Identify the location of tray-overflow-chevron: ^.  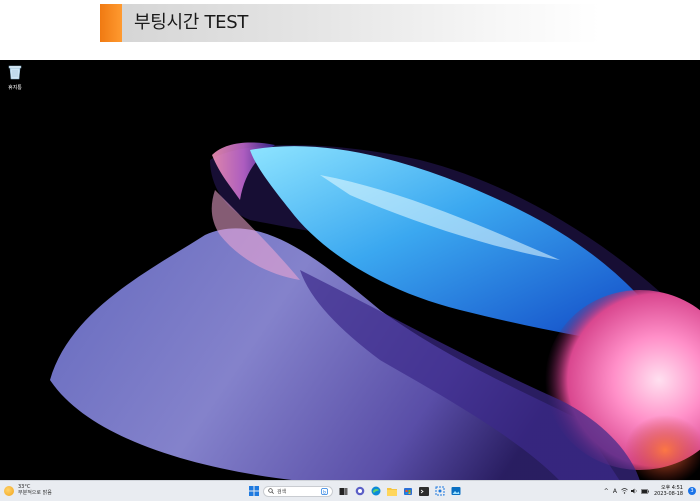
(606, 491).